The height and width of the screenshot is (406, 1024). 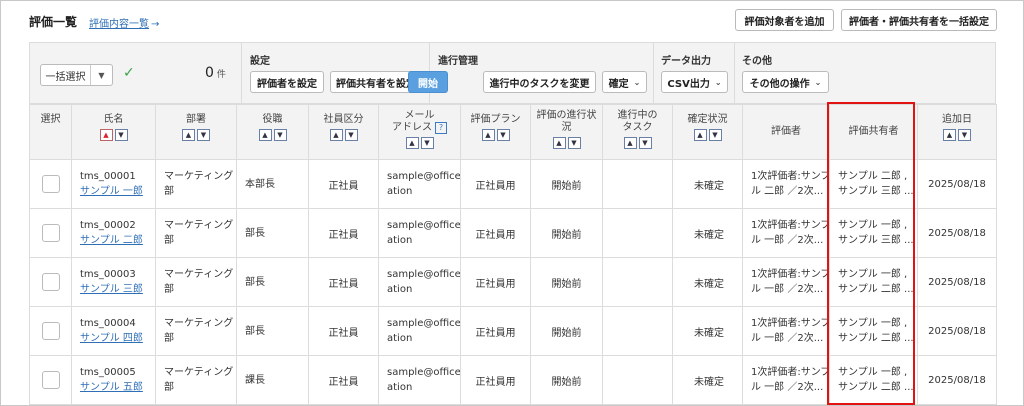 What do you see at coordinates (287, 82) in the screenshot?
I see `set-evaluator-button: 評価者を設定` at bounding box center [287, 82].